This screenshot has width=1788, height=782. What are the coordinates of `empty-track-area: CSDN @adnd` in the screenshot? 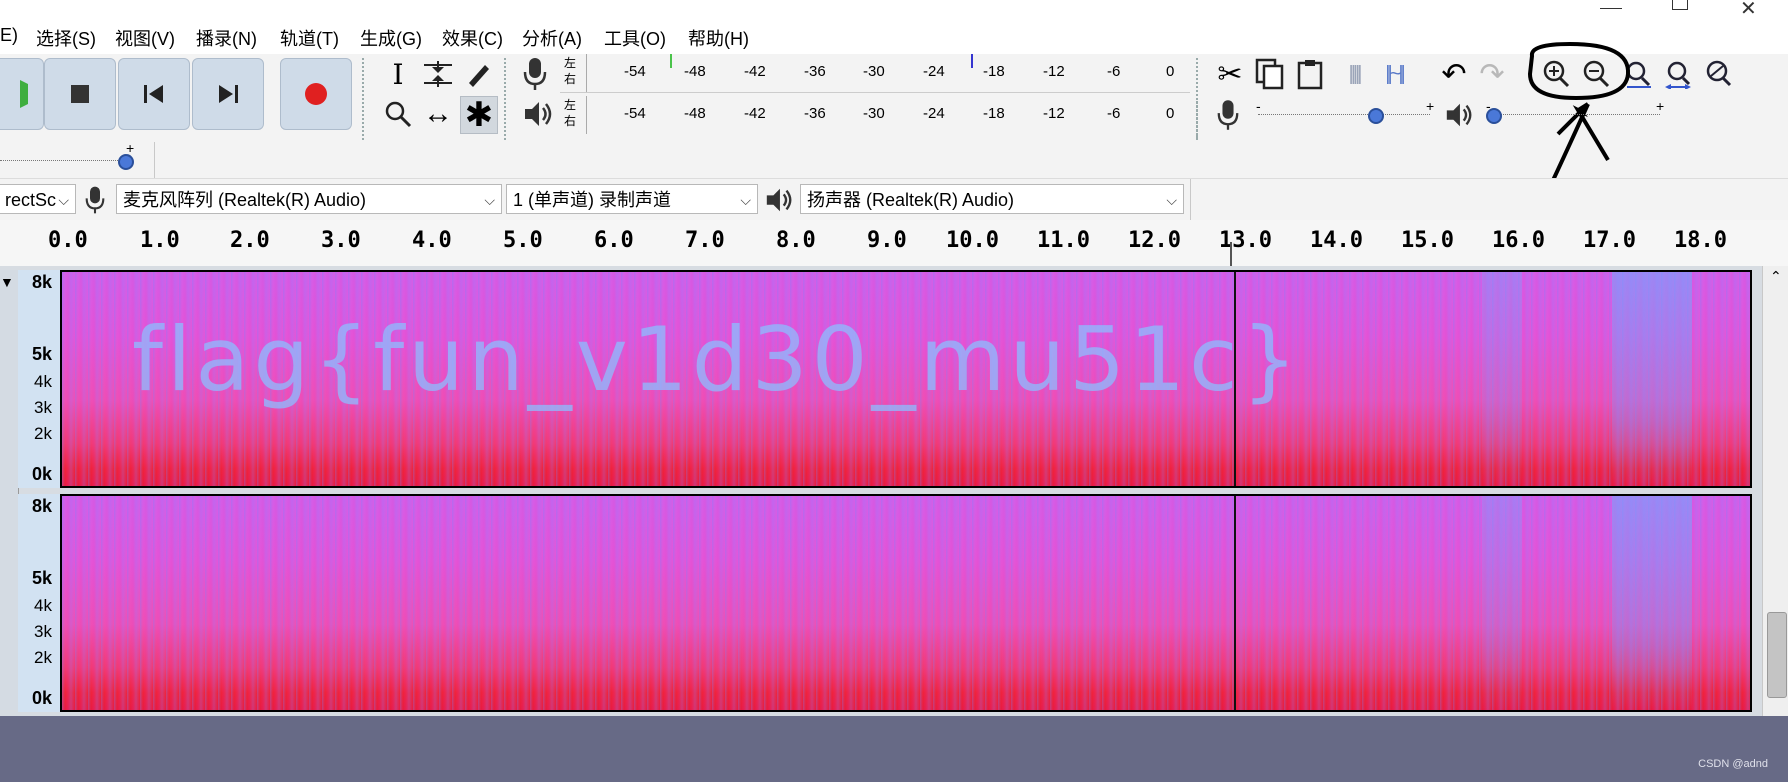 It's located at (894, 749).